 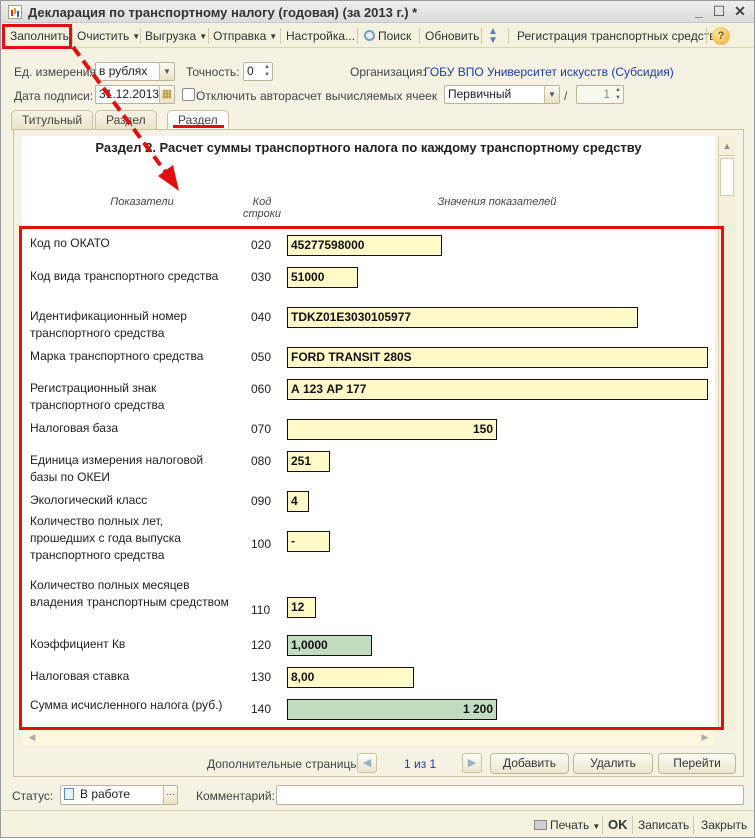 I want to click on line-code: 090, so click(x=261, y=501).